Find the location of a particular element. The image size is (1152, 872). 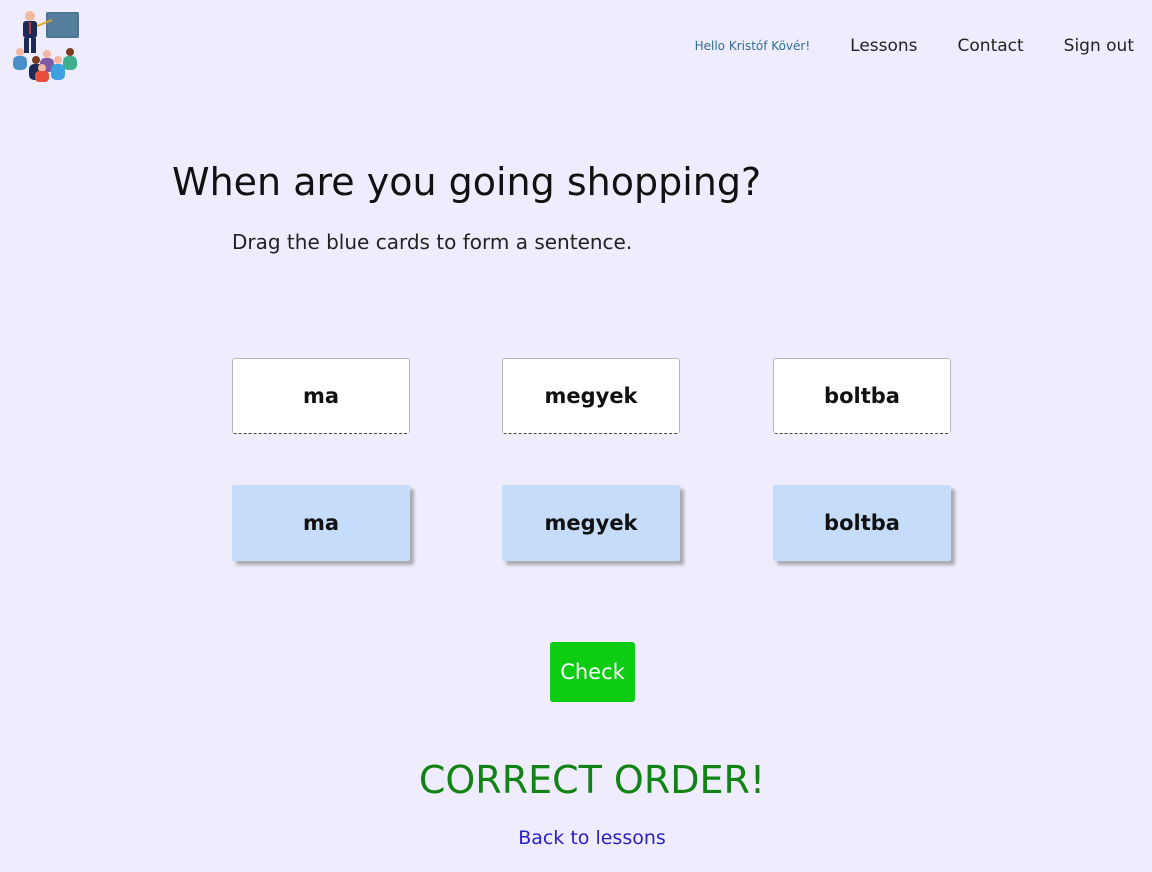

drop-slot: ma is located at coordinates (321, 396).